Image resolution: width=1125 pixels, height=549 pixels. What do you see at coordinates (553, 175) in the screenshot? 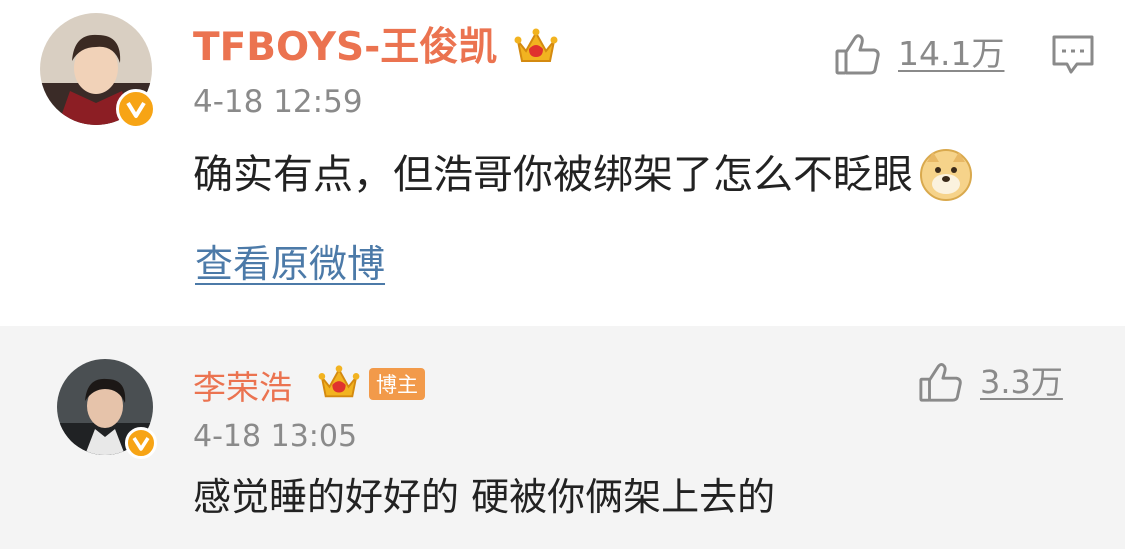
I see `comment-text-body: 确实有点，但浩哥你被绑架了怎么不眨眼` at bounding box center [553, 175].